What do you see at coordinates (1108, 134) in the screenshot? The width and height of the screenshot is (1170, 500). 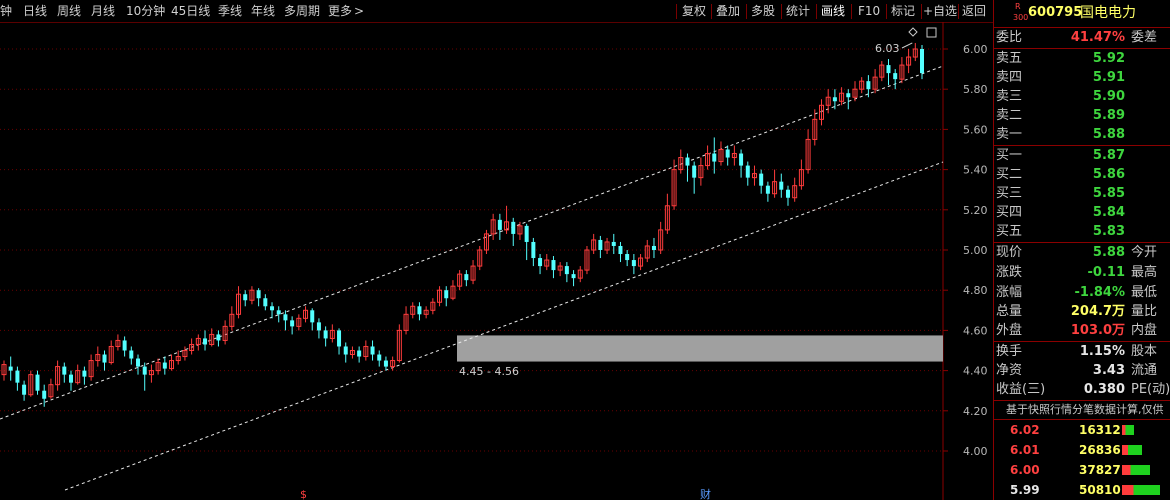 I see `ask-price: 5.88` at bounding box center [1108, 134].